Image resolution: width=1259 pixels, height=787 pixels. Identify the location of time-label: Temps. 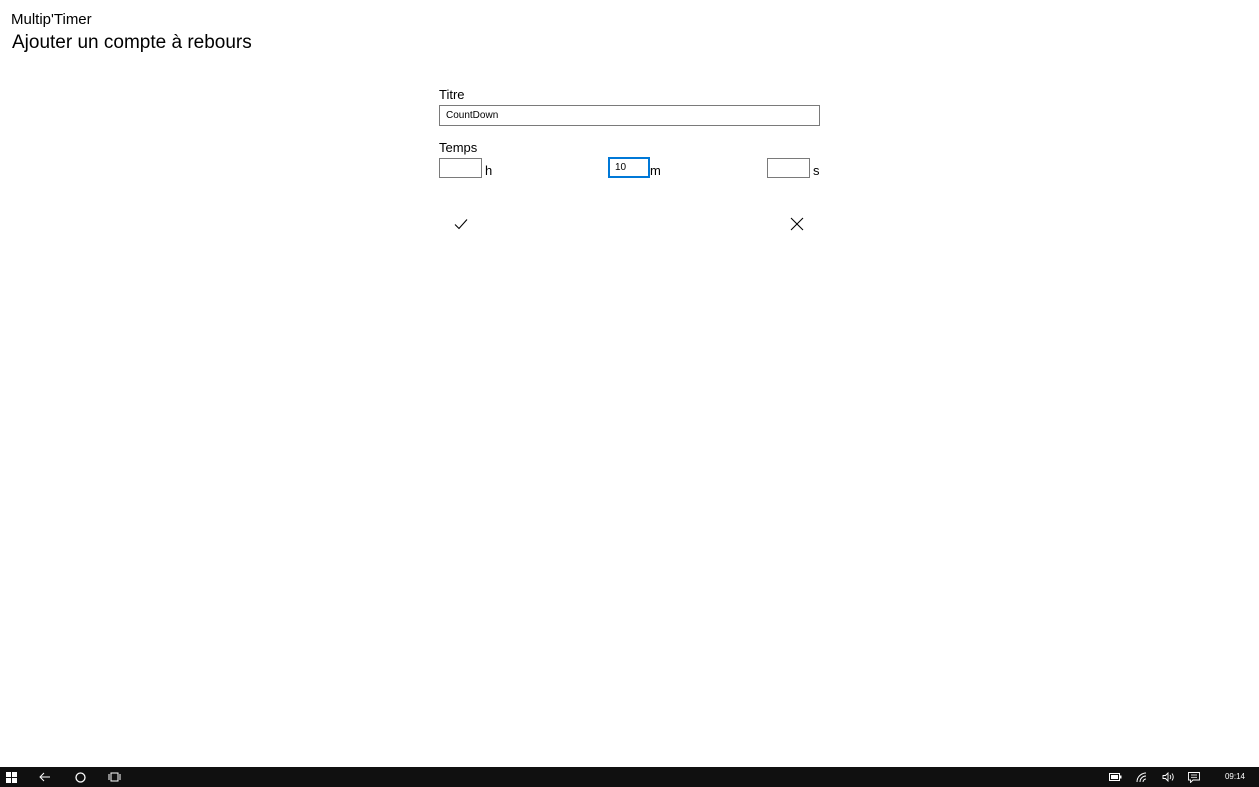
(458, 147).